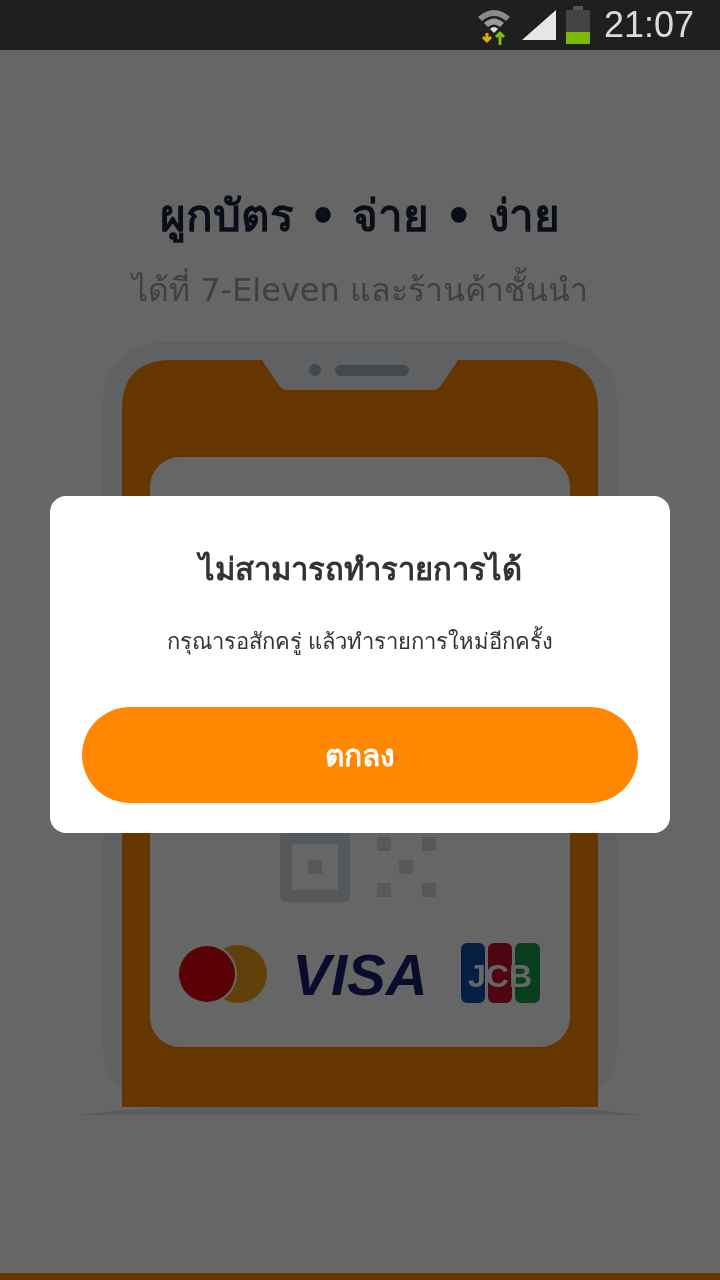 This screenshot has height=1280, width=720. What do you see at coordinates (360, 569) in the screenshot?
I see `dialog-title: ไม่สามารถทำรายการได้` at bounding box center [360, 569].